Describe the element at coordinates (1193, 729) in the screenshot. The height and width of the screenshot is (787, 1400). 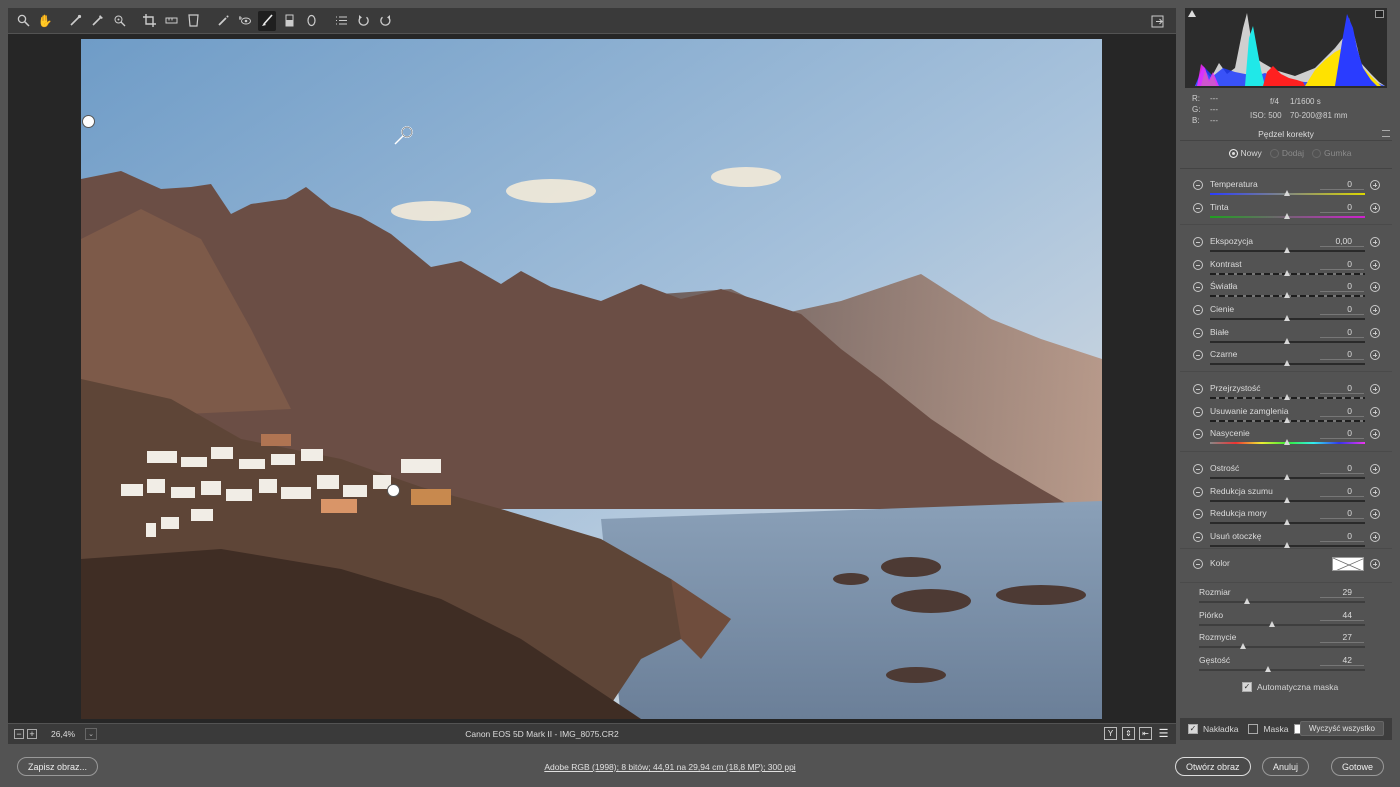
I see `overlay-checkbox: ✓` at that location.